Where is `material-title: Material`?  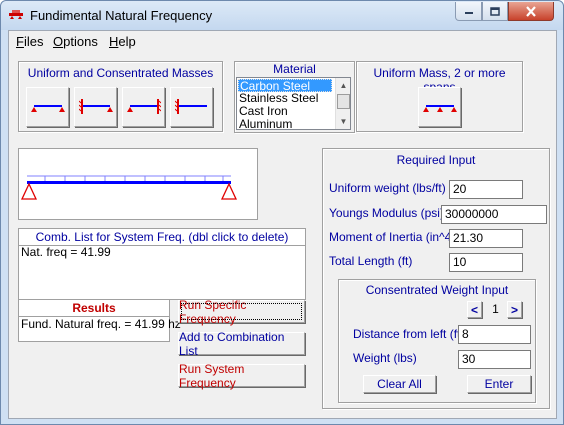
material-title: Material is located at coordinates (294, 69).